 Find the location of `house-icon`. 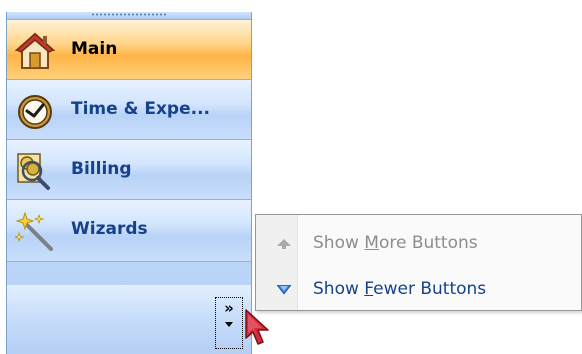

house-icon is located at coordinates (35, 50).